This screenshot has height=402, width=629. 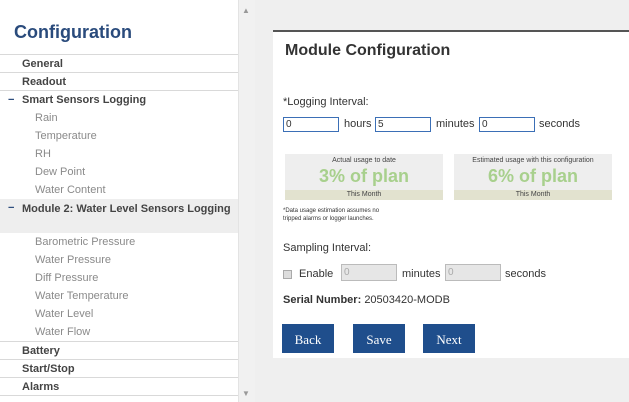 I want to click on logging-minutes-input, so click(x=403, y=124).